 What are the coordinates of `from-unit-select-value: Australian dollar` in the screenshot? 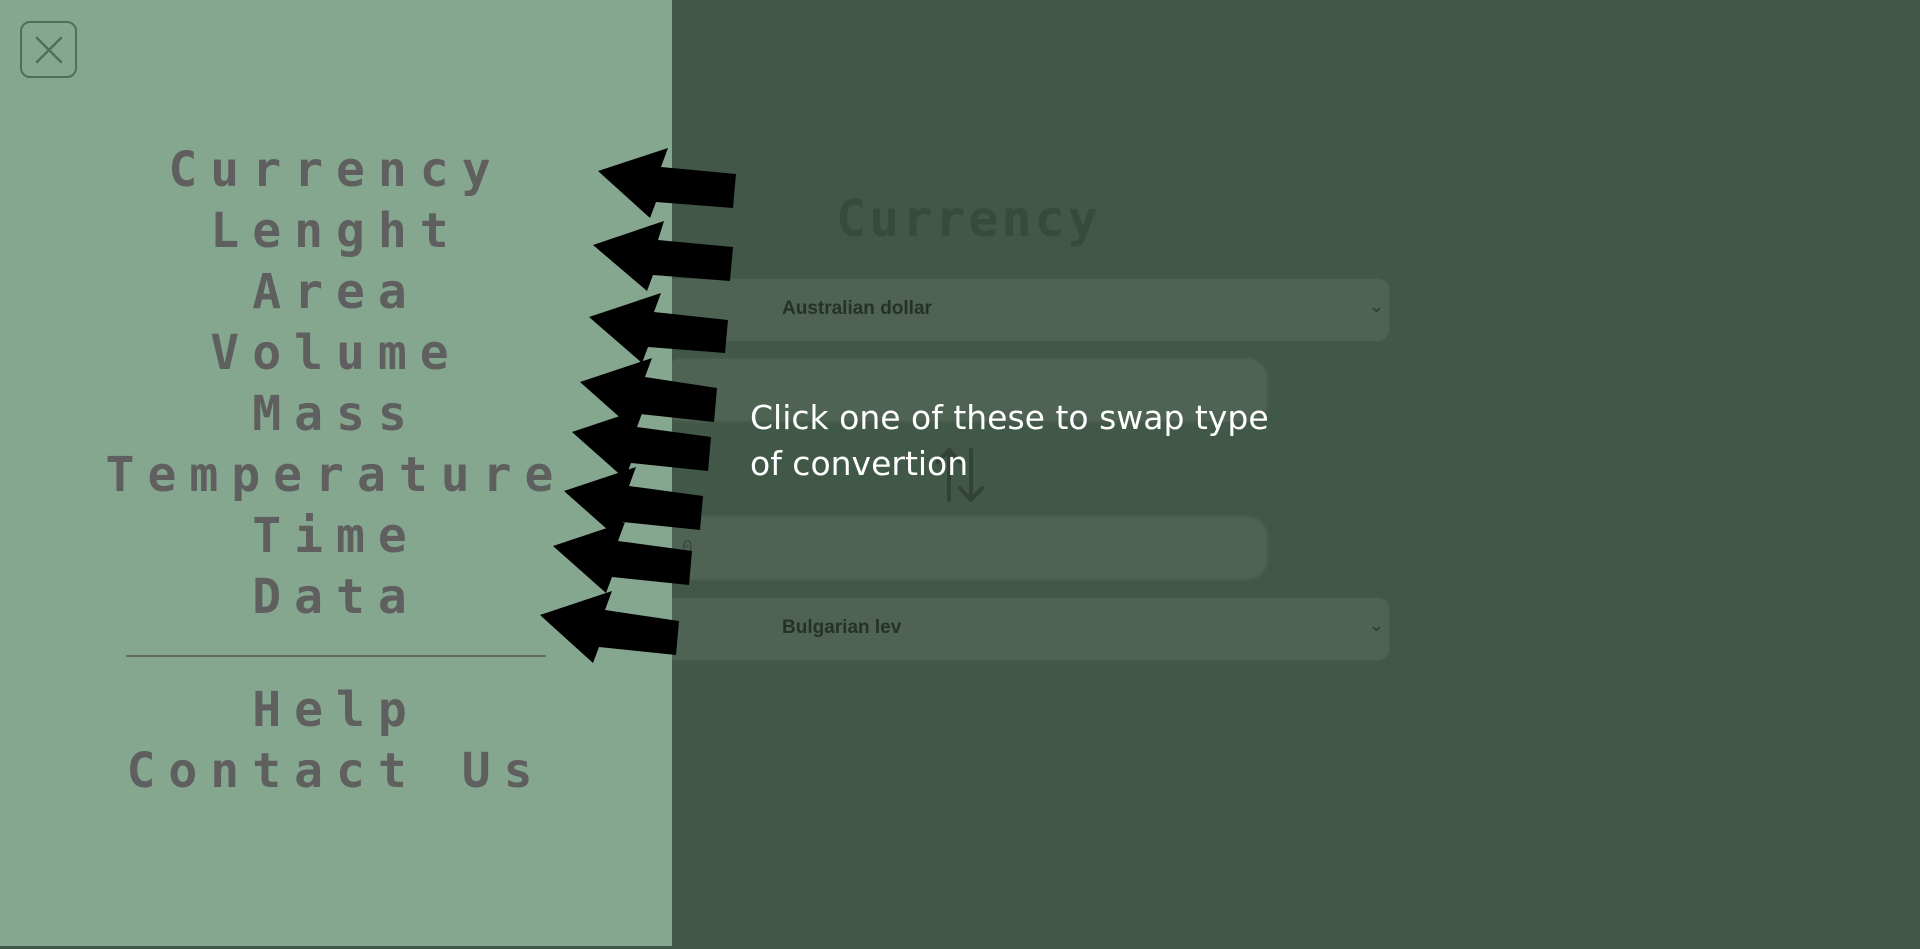 It's located at (857, 308).